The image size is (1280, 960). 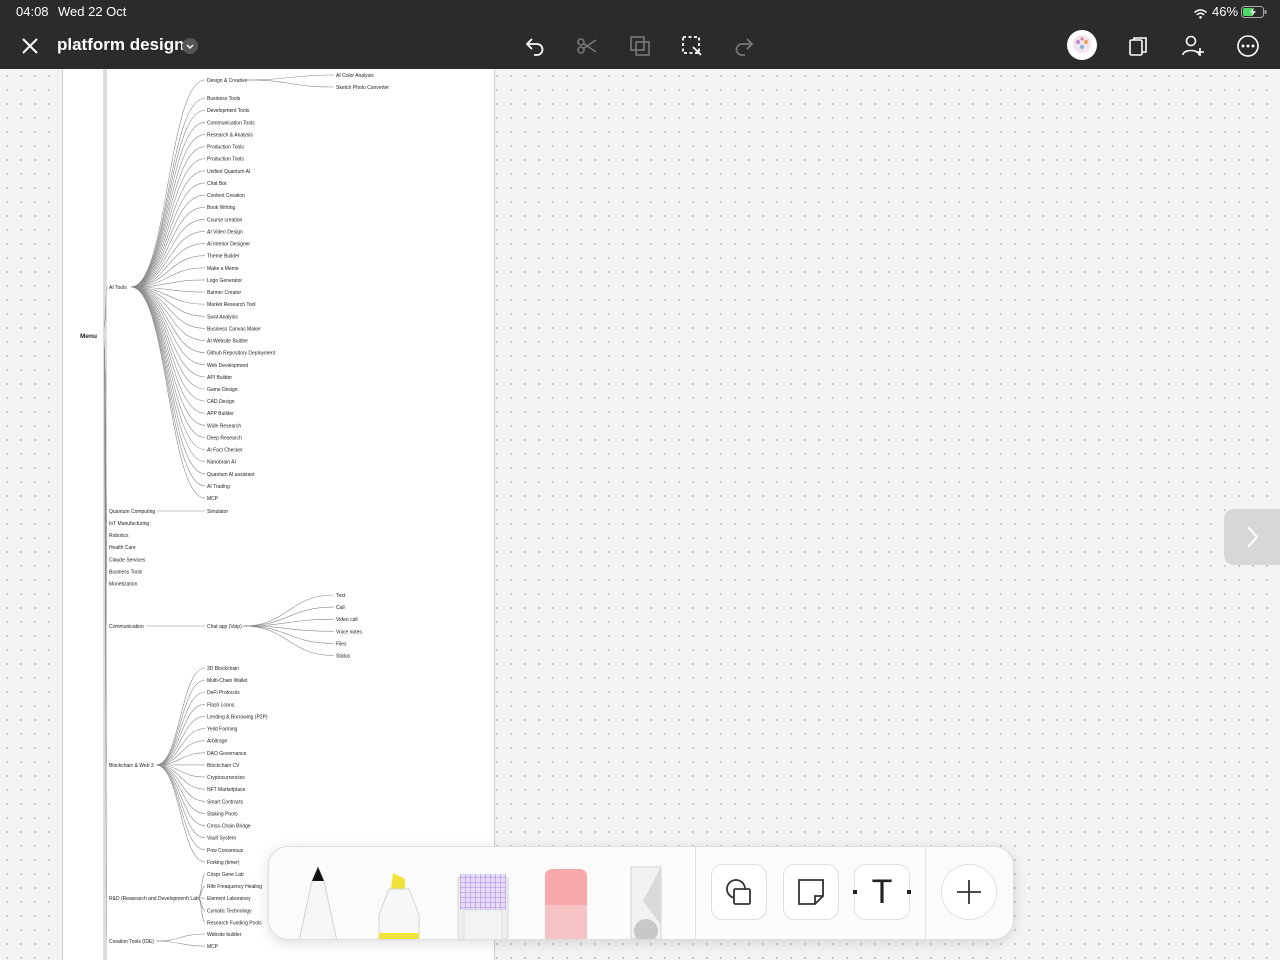 What do you see at coordinates (1248, 46) in the screenshot?
I see `more-icon` at bounding box center [1248, 46].